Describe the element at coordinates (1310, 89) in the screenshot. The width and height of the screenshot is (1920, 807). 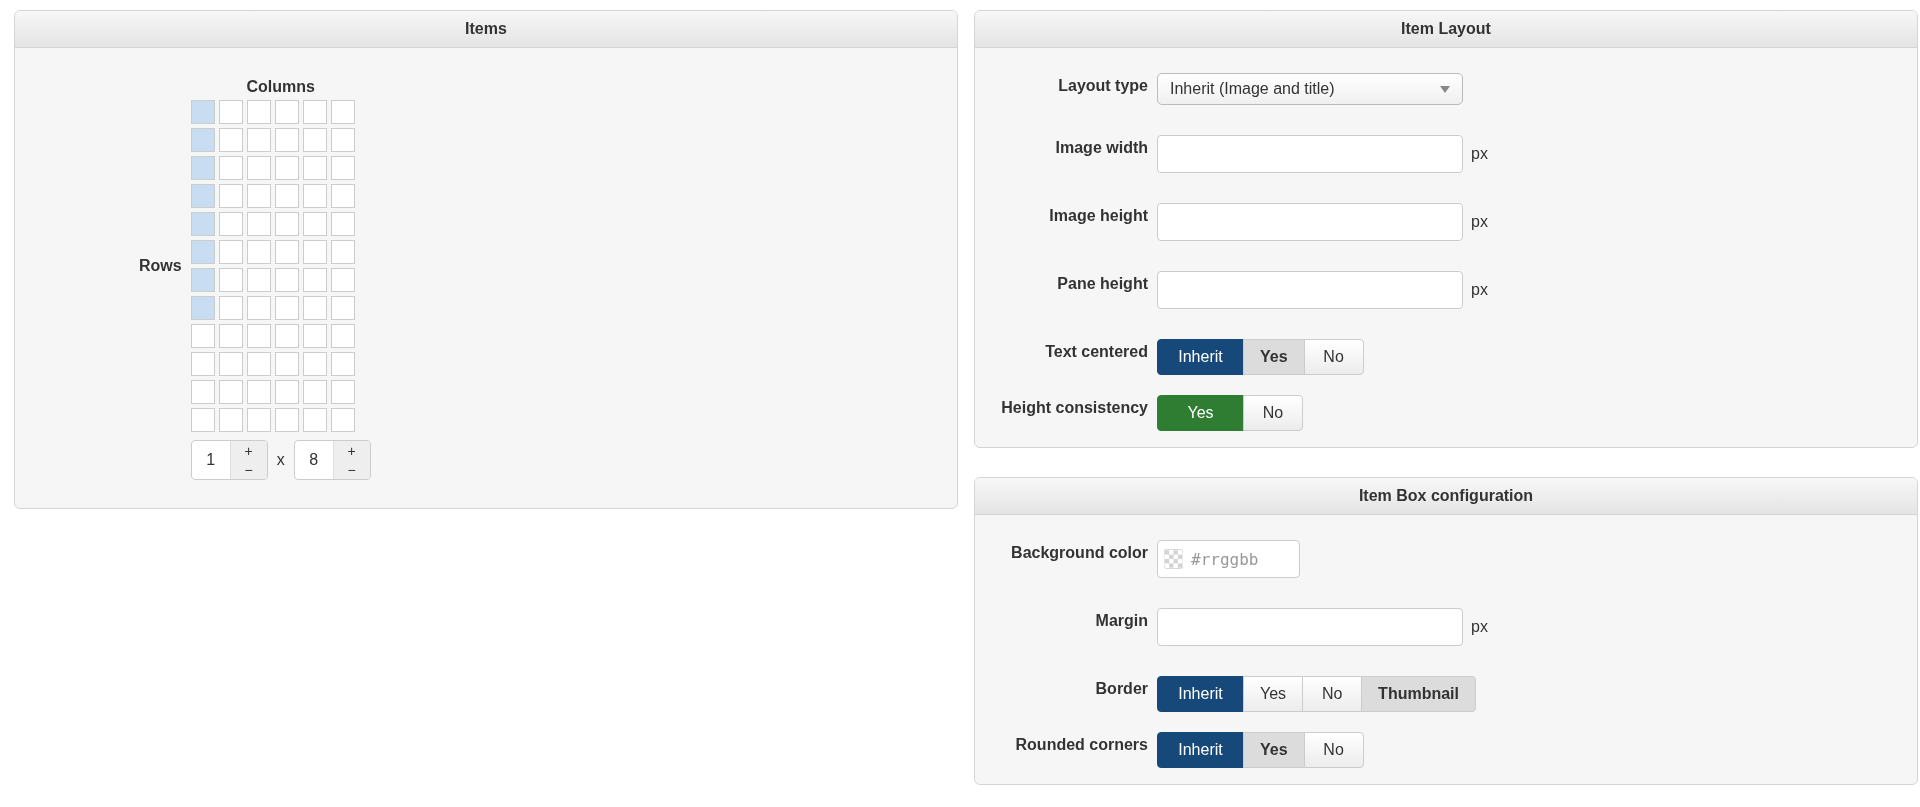
I see `layout-type-dropdown: Inherit (Image and title)` at that location.